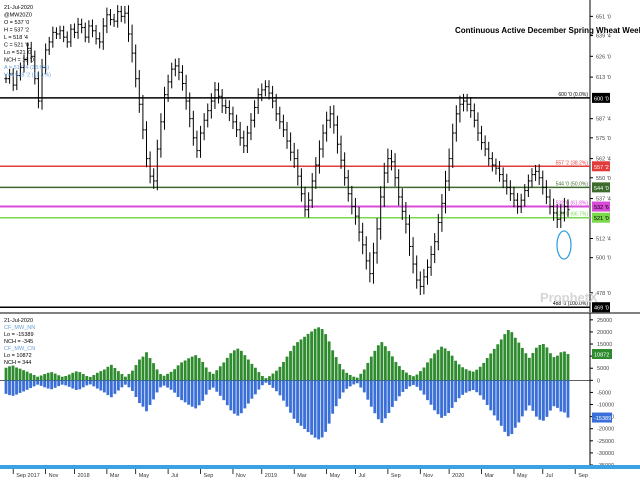 The width and height of the screenshot is (640, 480). What do you see at coordinates (54, 476) in the screenshot?
I see `time-tick-label: Nov` at bounding box center [54, 476].